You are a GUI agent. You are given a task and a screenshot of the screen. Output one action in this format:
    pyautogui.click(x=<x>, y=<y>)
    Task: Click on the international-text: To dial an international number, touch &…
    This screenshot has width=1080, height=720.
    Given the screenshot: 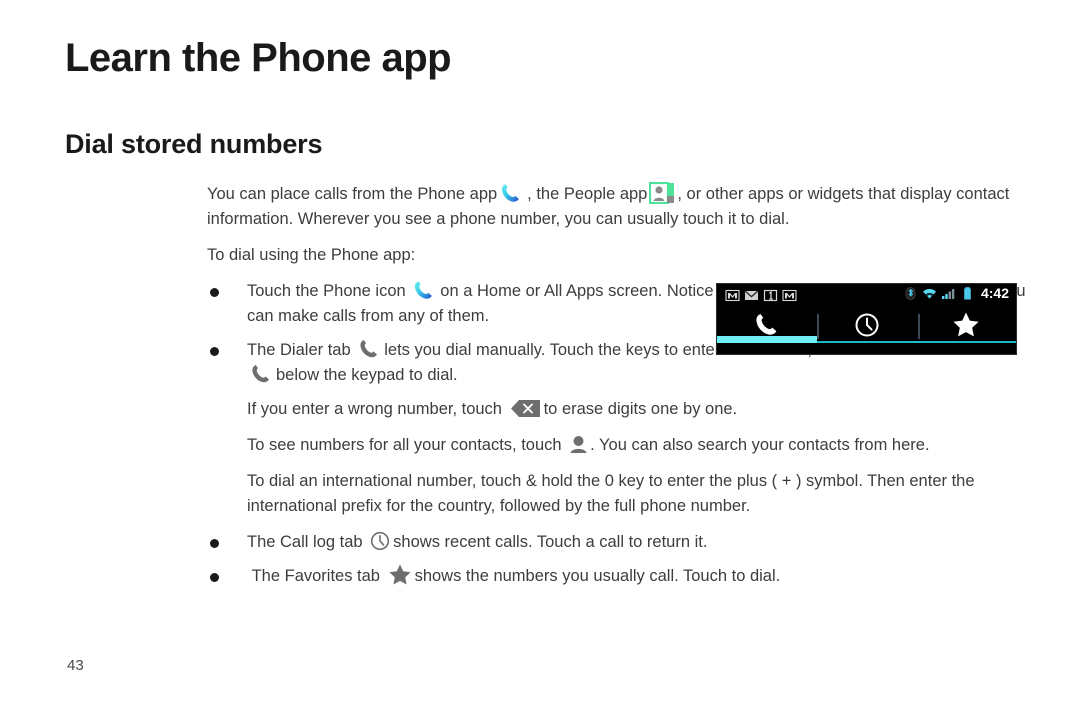 What is the action you would take?
    pyautogui.click(x=611, y=493)
    